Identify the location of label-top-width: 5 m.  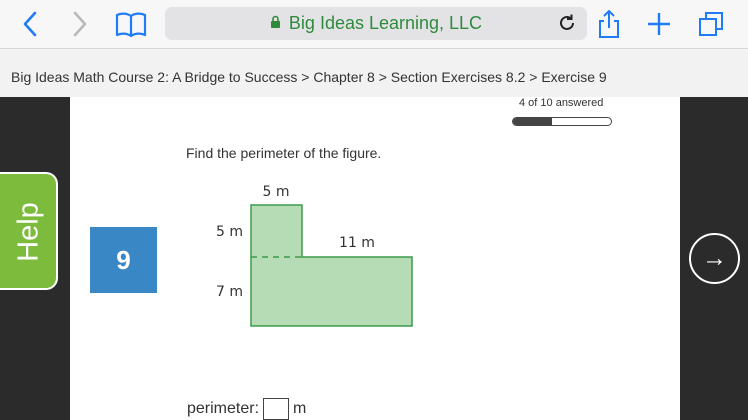
(276, 192).